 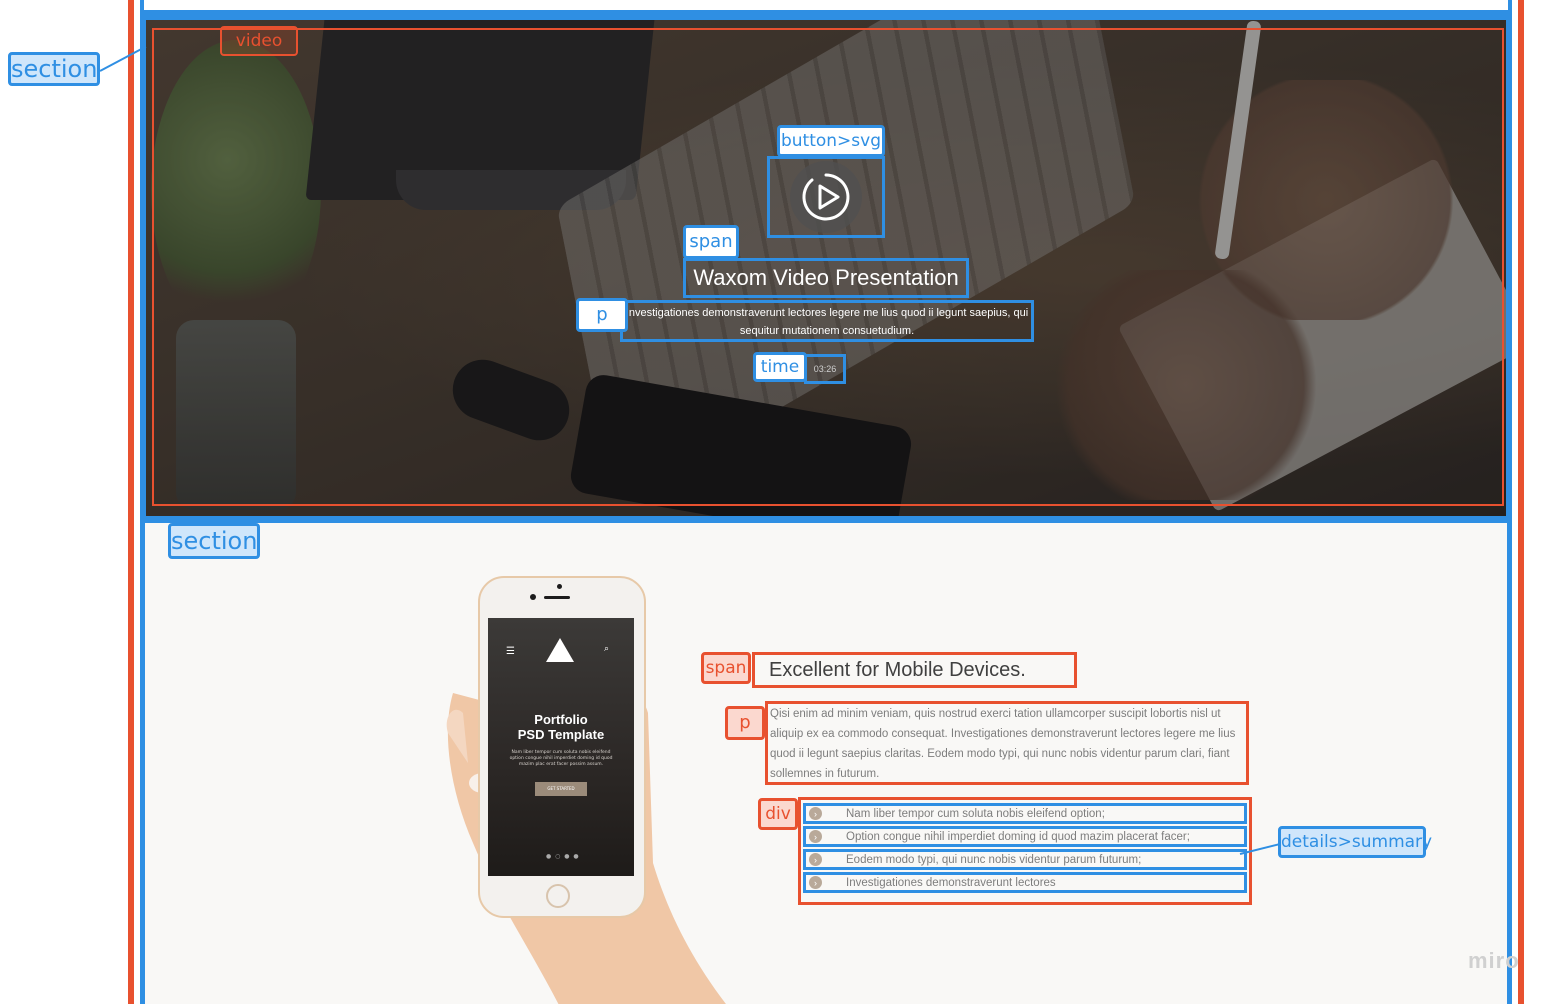 I want to click on list-item-label: Investigationes demonstraverunt lectores, so click(x=951, y=882).